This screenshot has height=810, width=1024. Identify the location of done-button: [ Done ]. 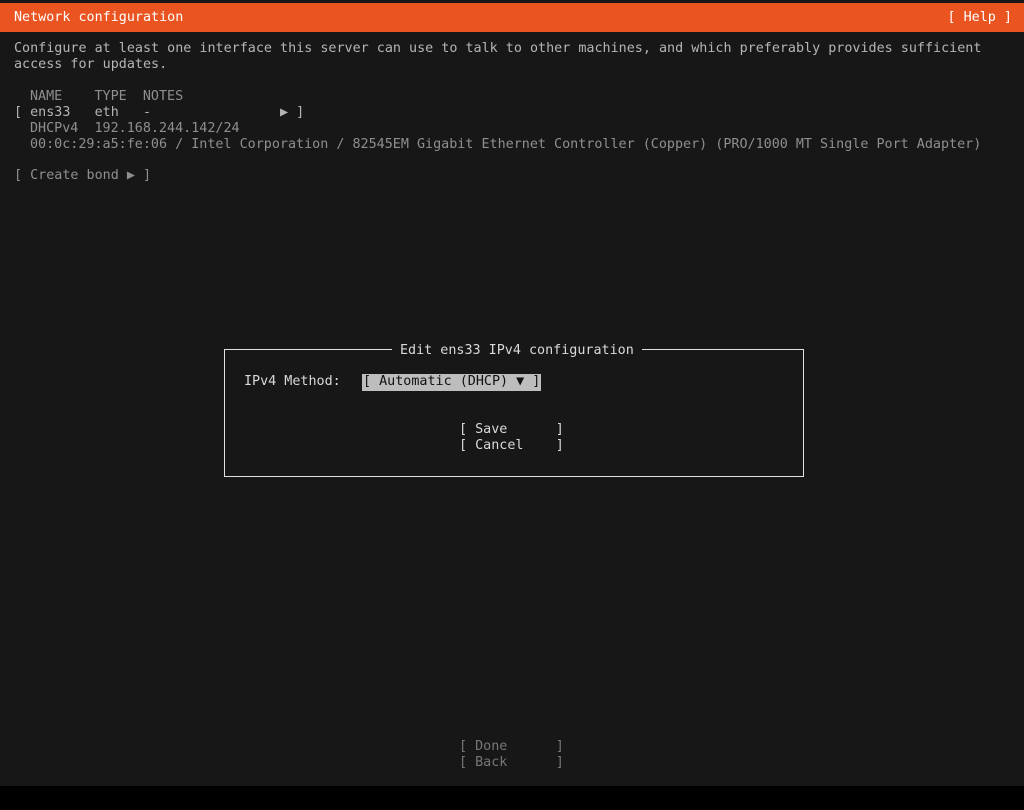
(511, 747).